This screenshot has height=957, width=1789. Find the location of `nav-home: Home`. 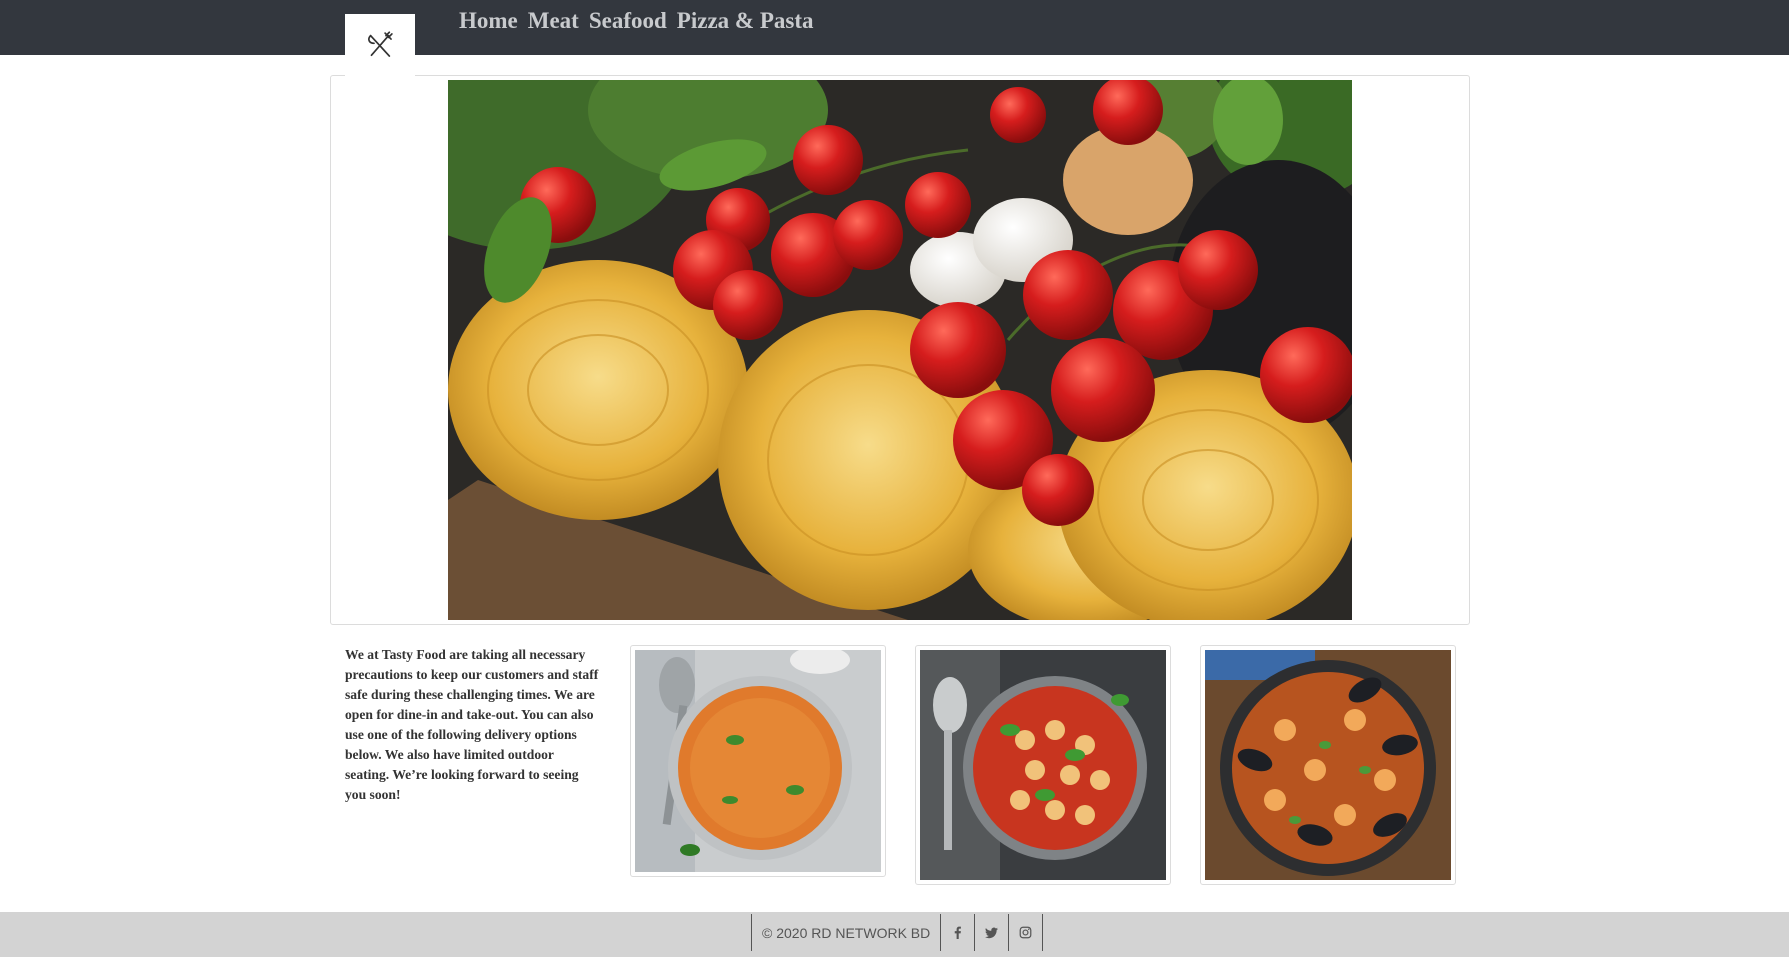

nav-home: Home is located at coordinates (488, 21).